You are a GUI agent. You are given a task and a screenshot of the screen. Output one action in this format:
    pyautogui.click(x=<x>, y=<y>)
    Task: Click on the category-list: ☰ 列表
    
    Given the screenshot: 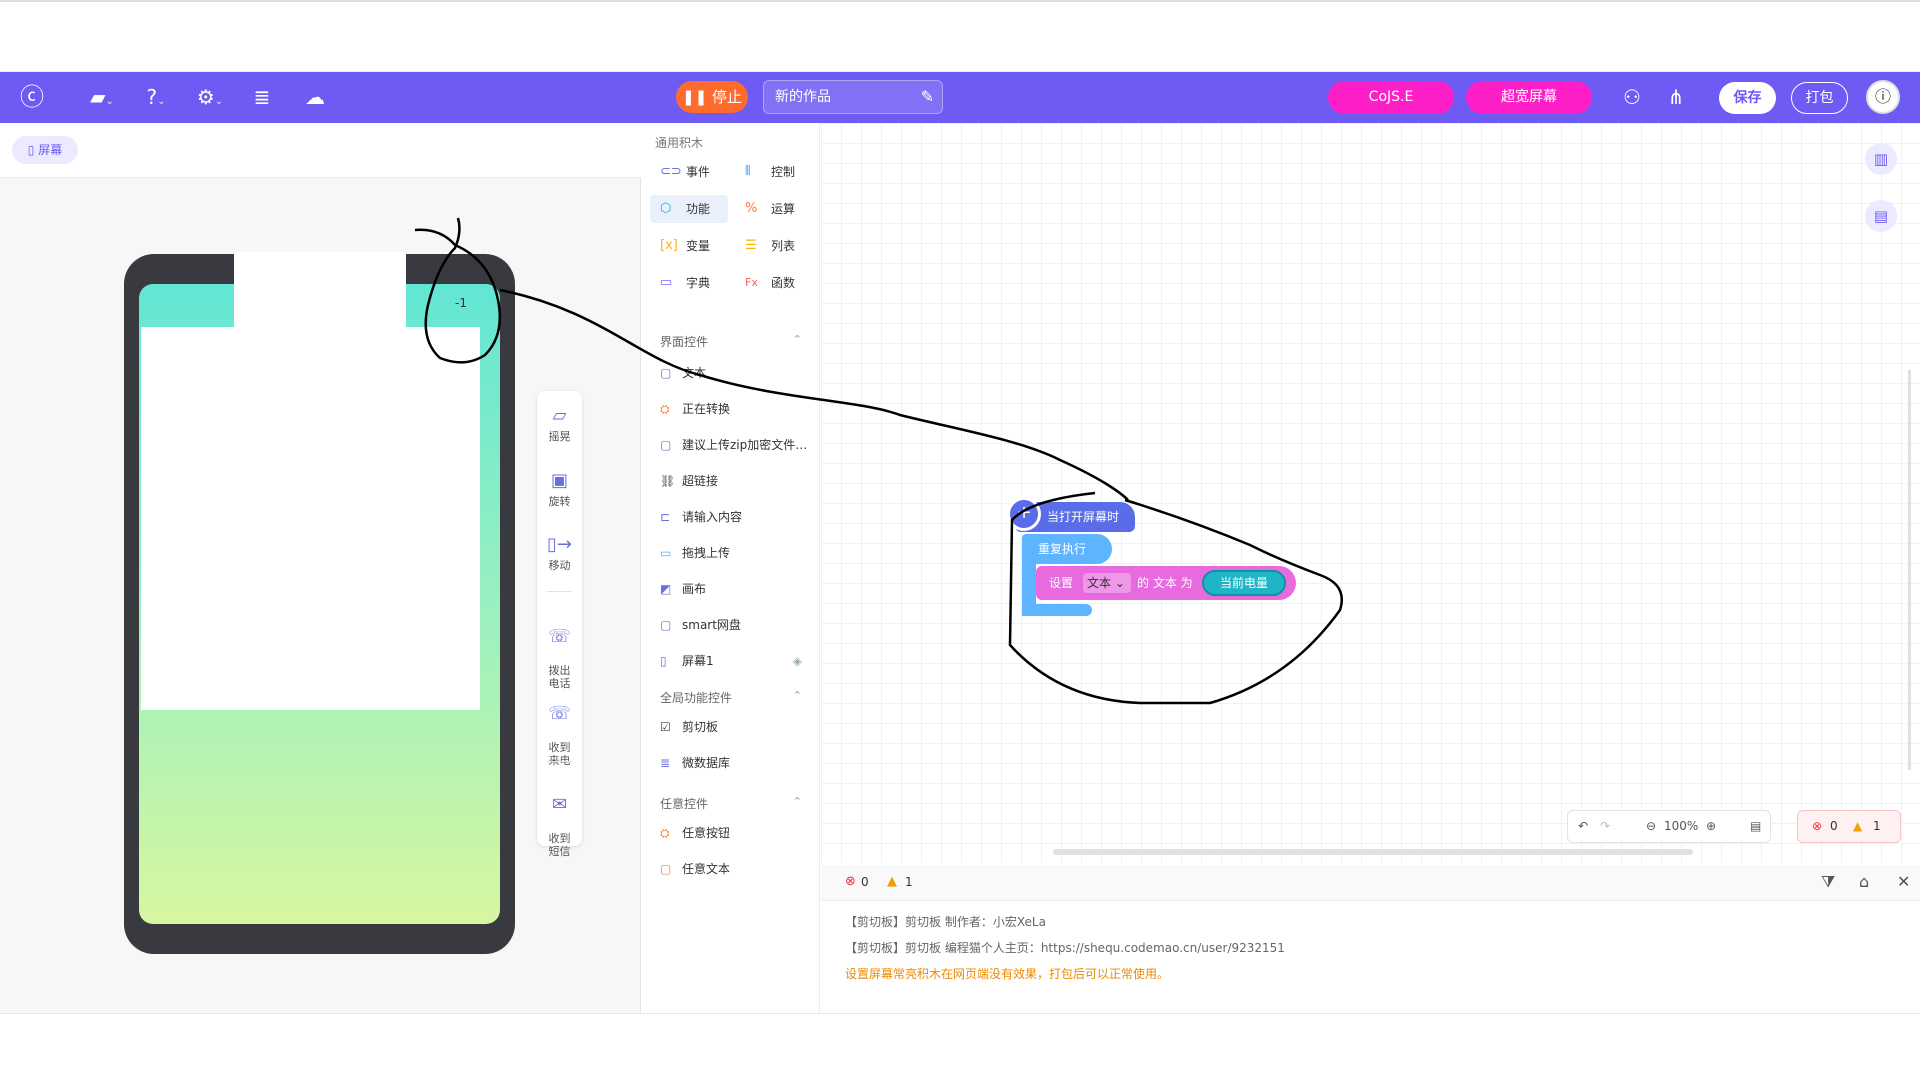 What is the action you would take?
    pyautogui.click(x=774, y=246)
    